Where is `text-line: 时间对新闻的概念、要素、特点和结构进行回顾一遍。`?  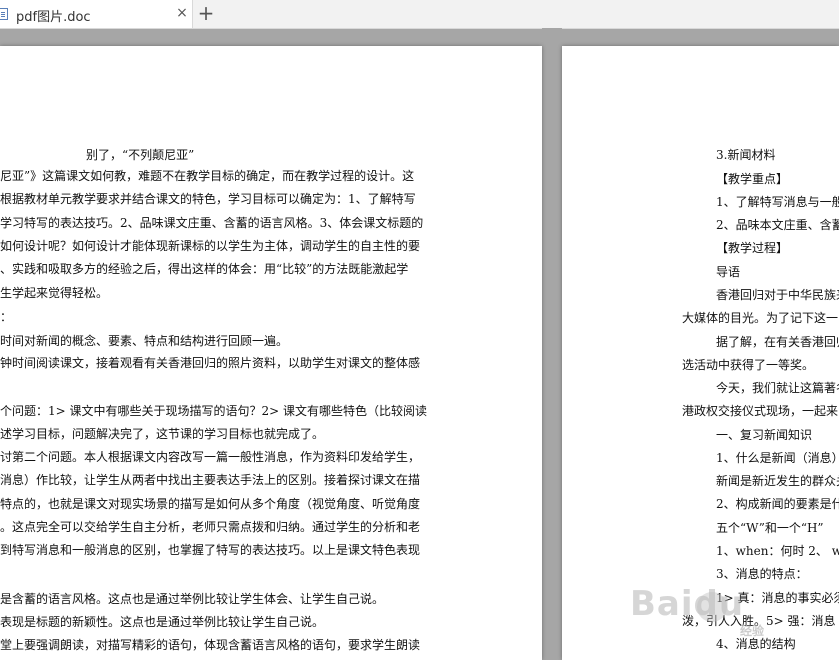
text-line: 时间对新闻的概念、要素、特点和结构进行回顾一遍。 is located at coordinates (144, 341).